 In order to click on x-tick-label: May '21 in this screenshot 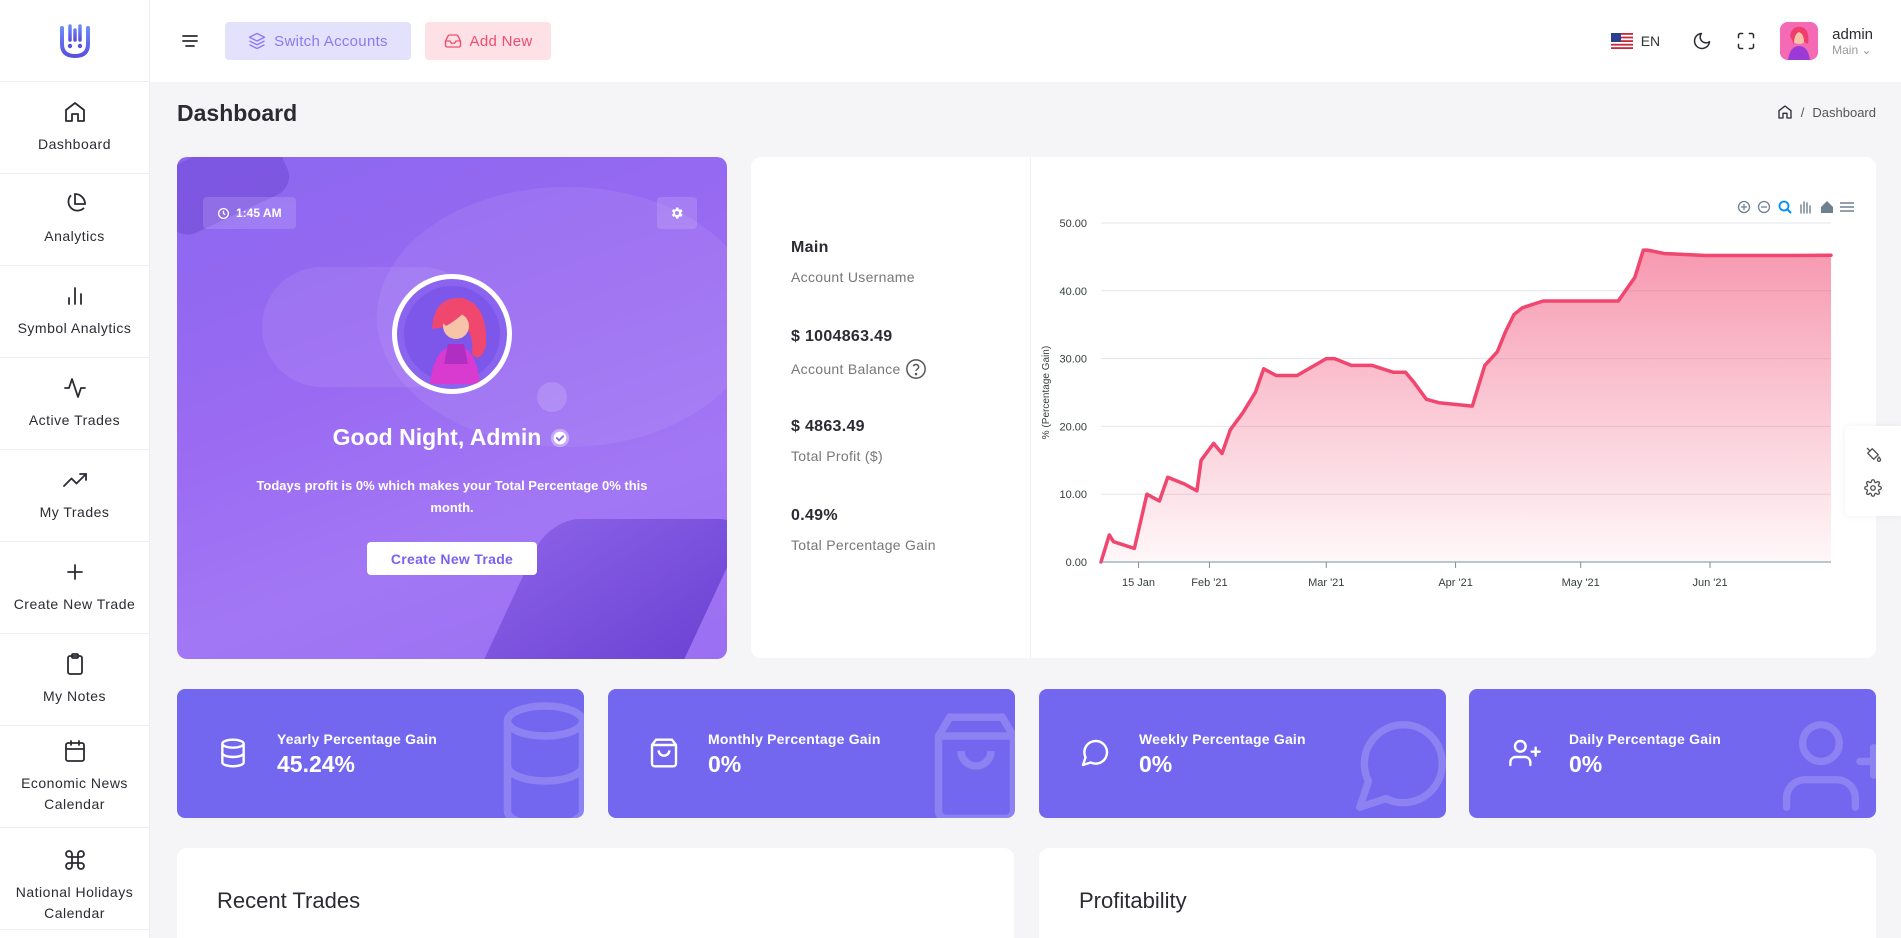, I will do `click(1581, 583)`.